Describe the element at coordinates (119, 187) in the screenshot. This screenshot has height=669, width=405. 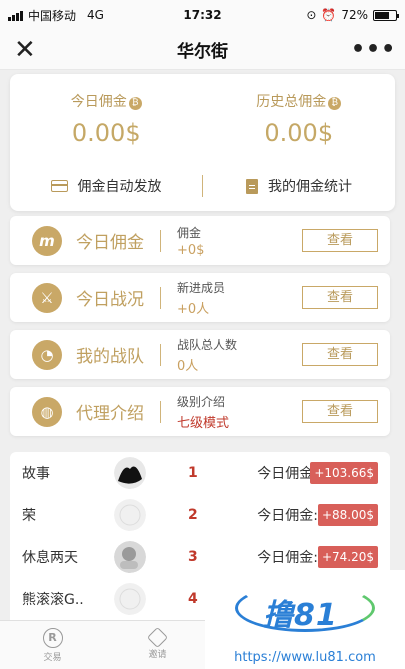
I see `auto-payout-label: 佣金自动发放` at that location.